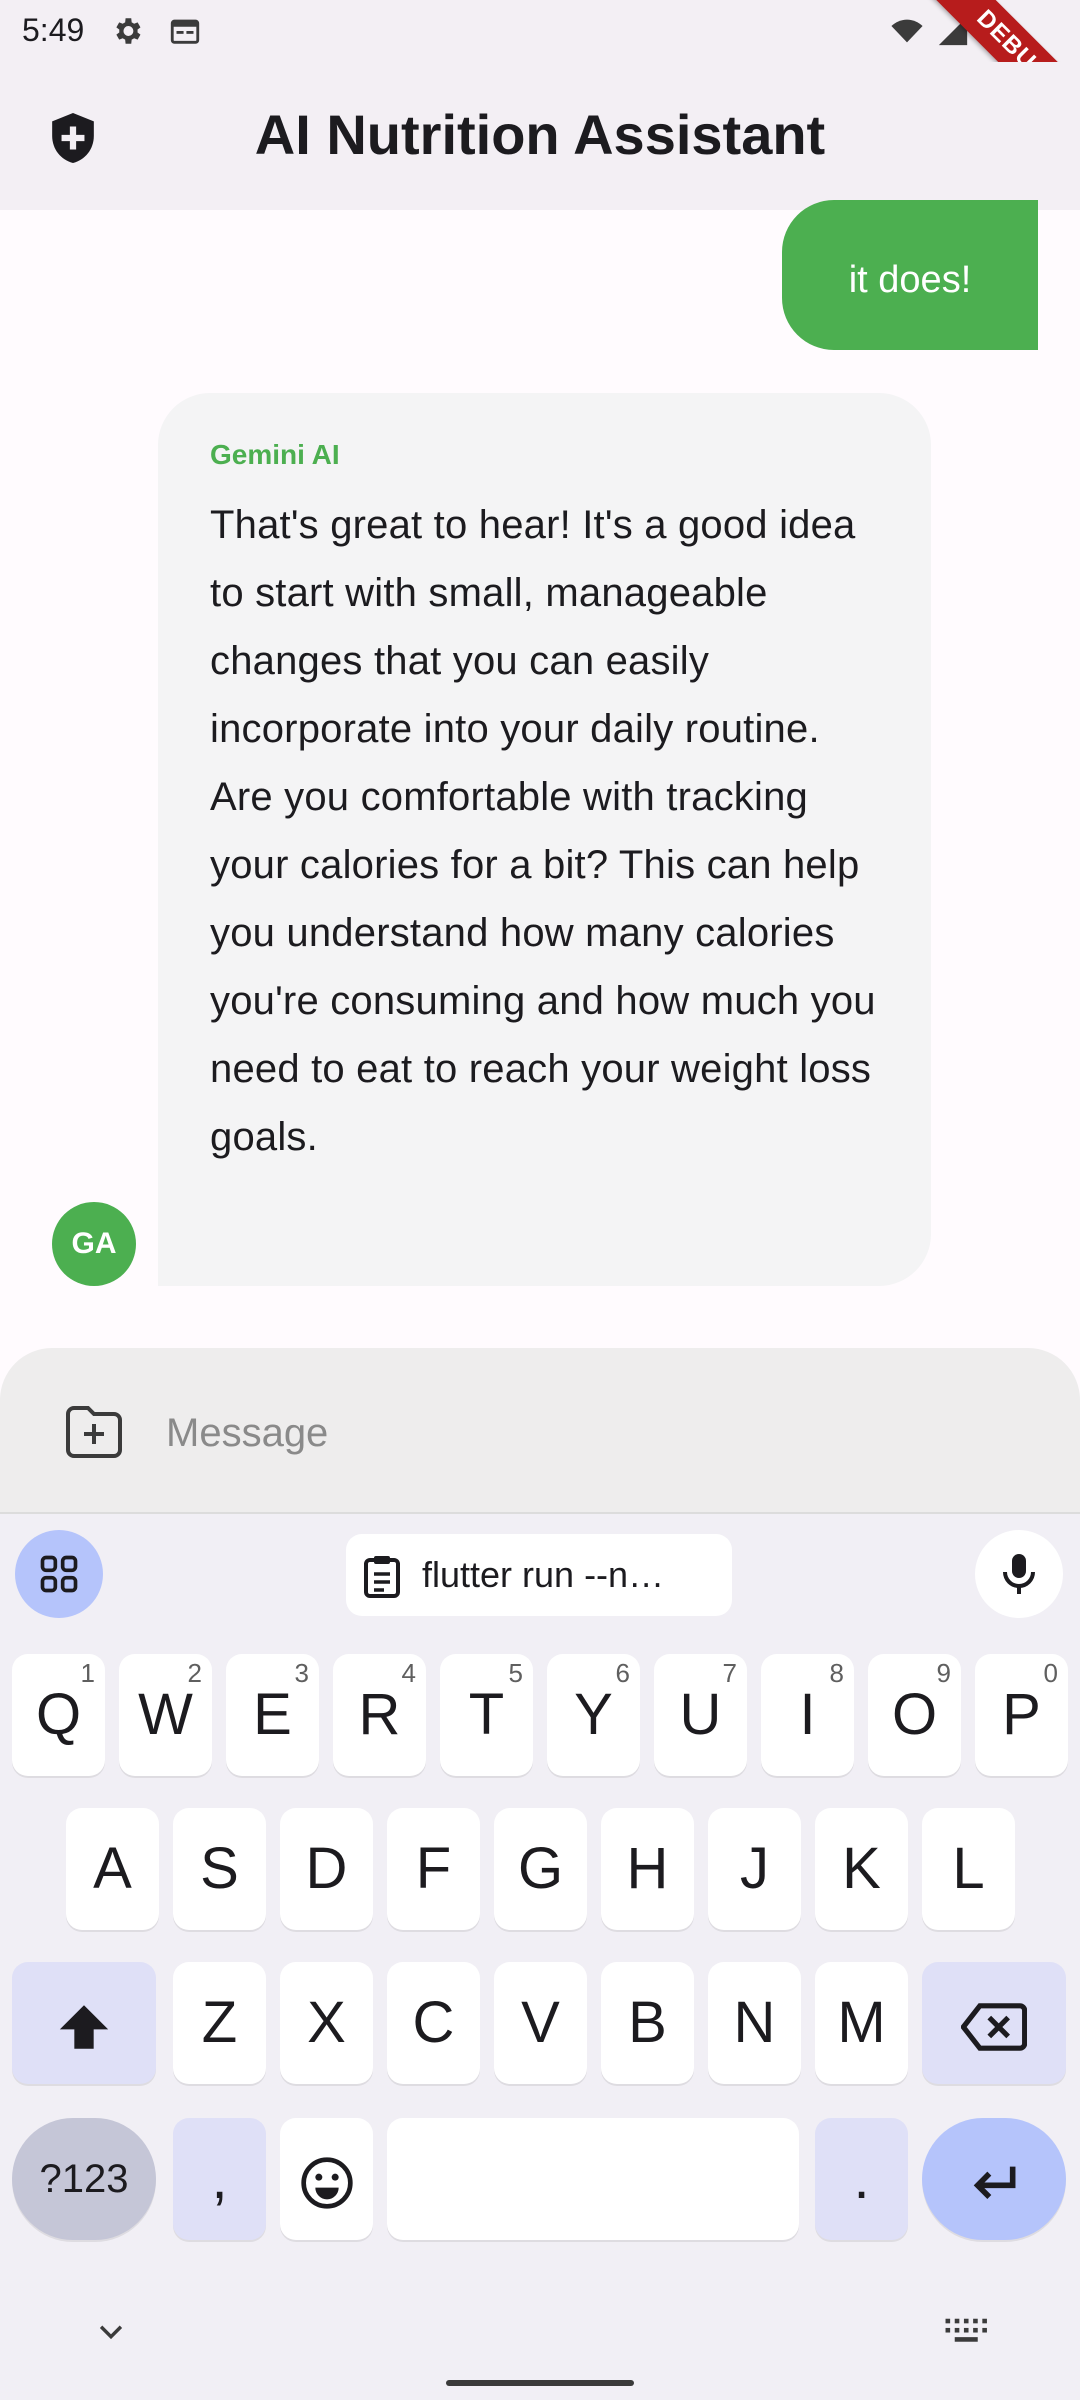 The image size is (1080, 2400). I want to click on key-l: L, so click(968, 1869).